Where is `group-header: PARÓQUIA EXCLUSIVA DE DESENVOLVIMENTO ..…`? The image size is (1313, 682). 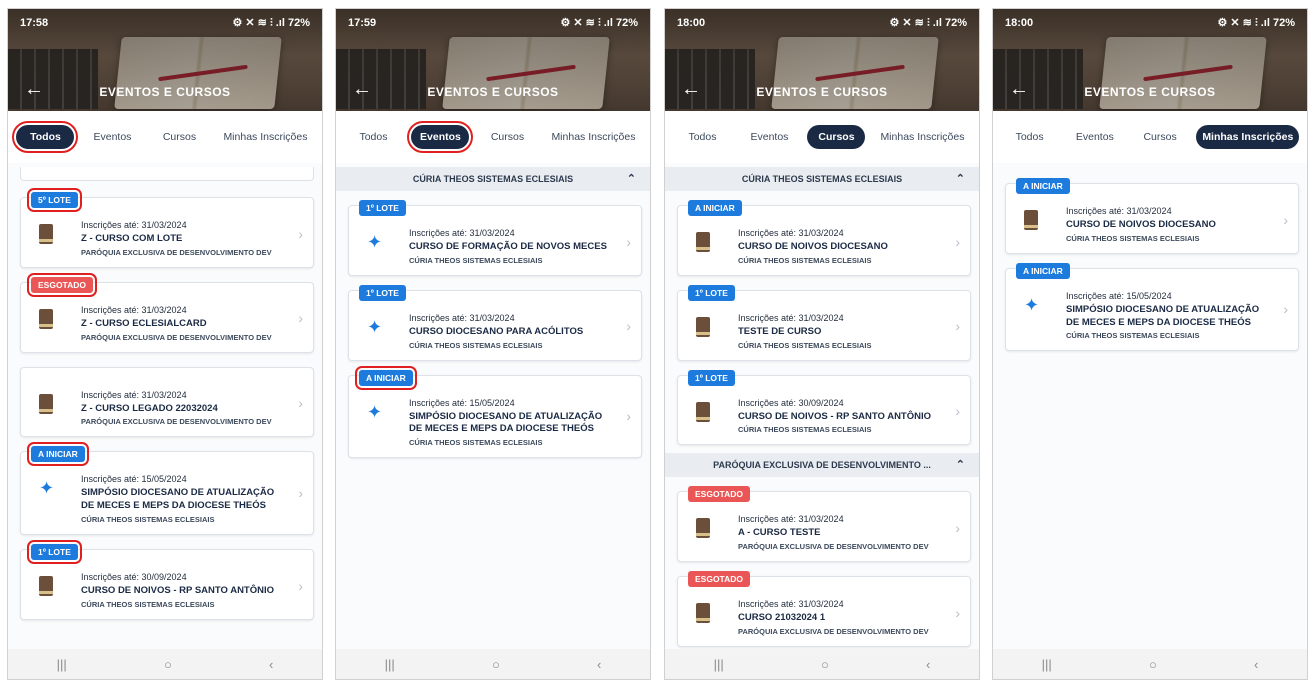
group-header: PARÓQUIA EXCLUSIVA DE DESENVOLVIMENTO ..… is located at coordinates (822, 465).